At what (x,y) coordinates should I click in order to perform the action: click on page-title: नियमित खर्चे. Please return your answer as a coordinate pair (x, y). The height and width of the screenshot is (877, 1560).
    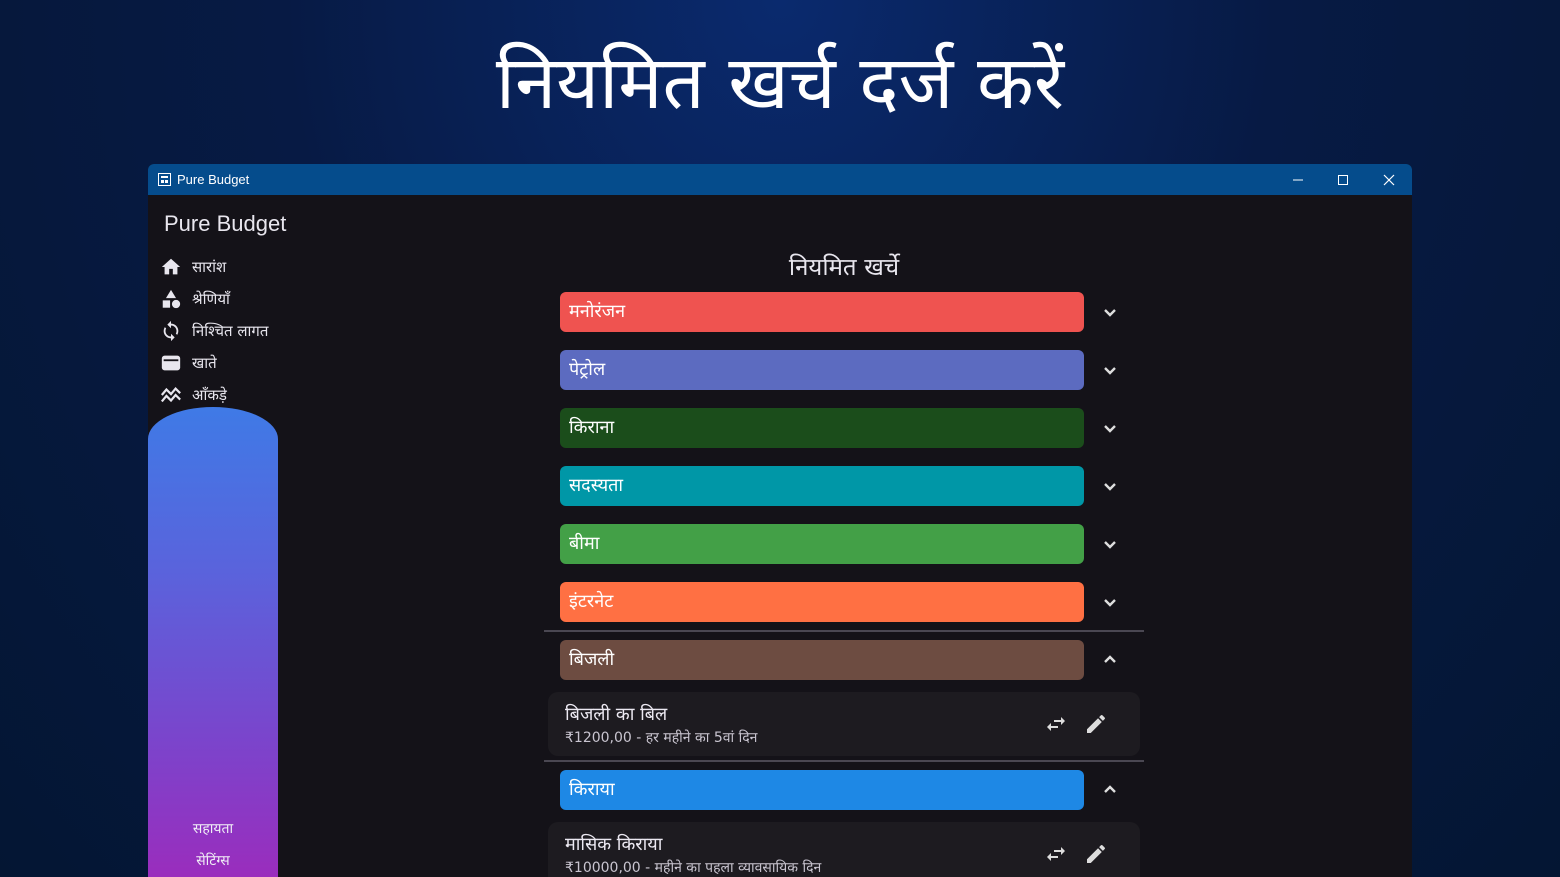
    Looking at the image, I should click on (844, 267).